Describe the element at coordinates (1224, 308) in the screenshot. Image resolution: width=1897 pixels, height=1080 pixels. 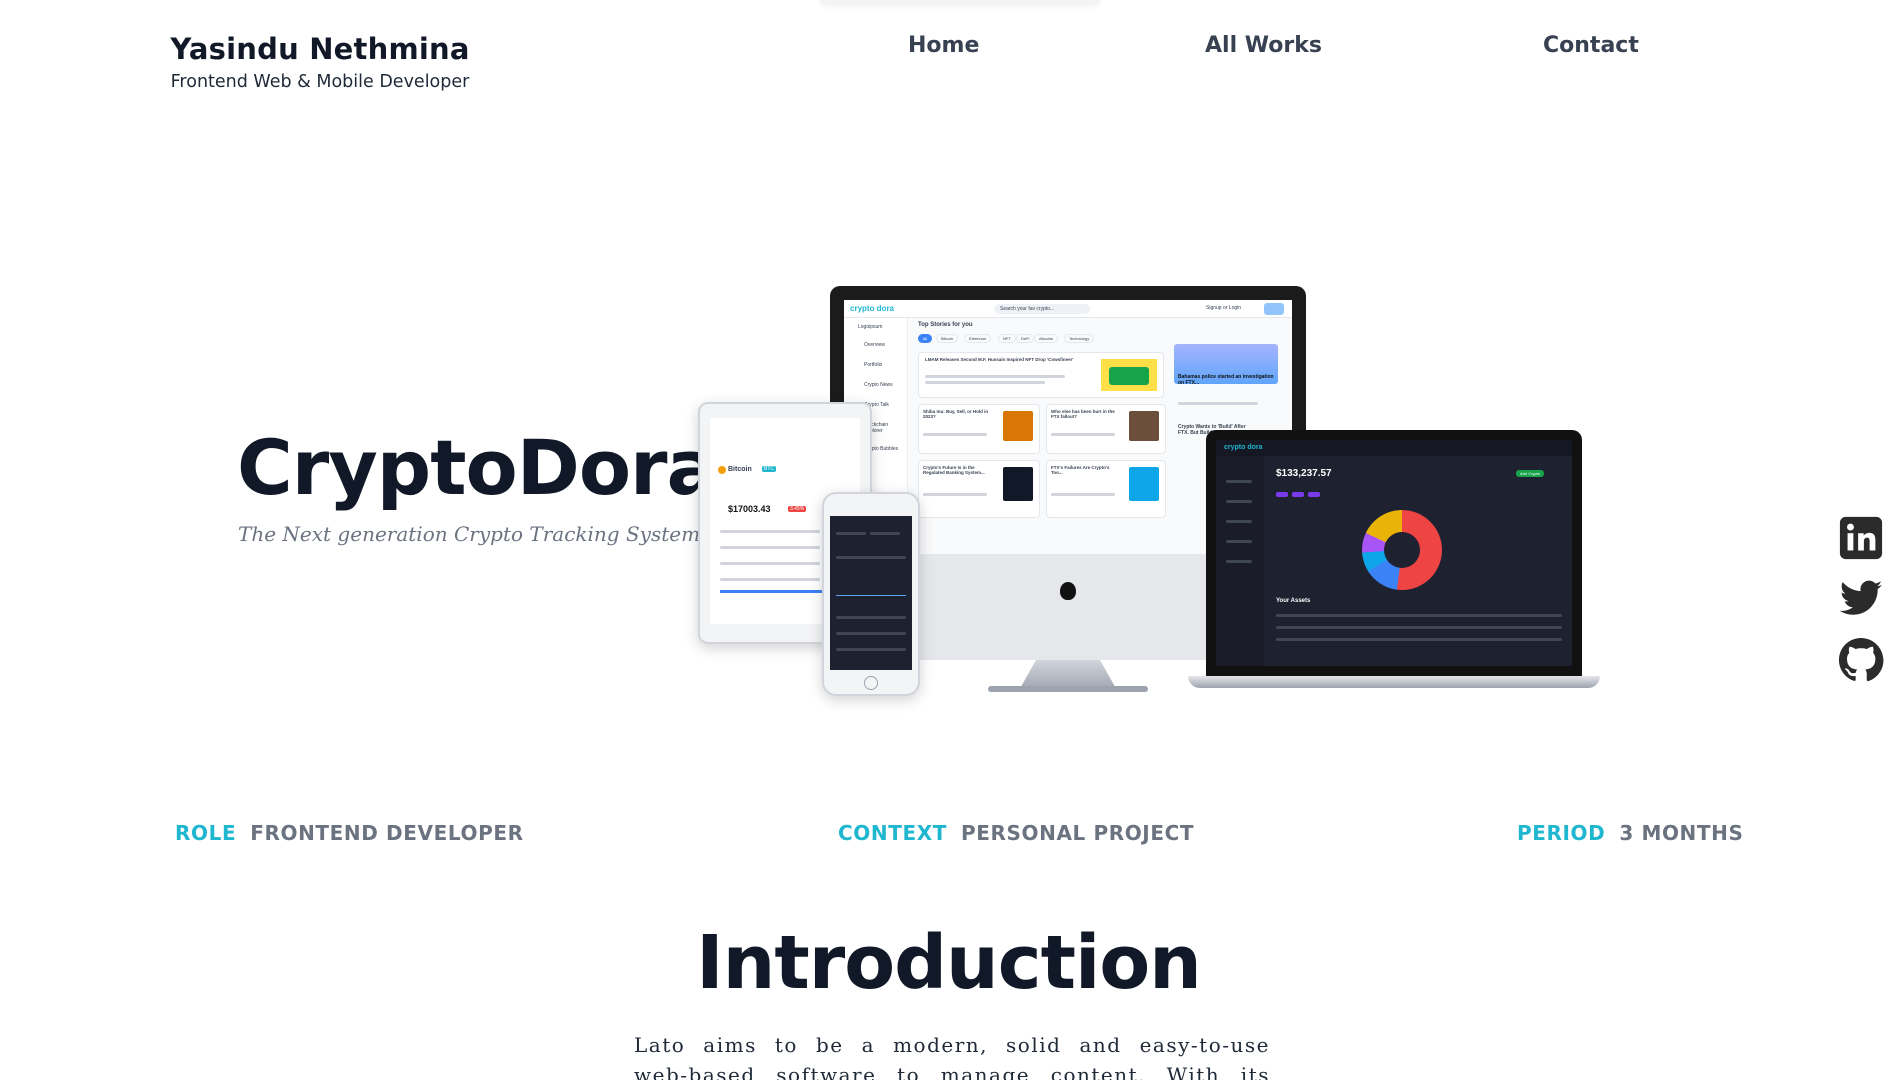
I see `desktop-auth: Signup or Login` at that location.